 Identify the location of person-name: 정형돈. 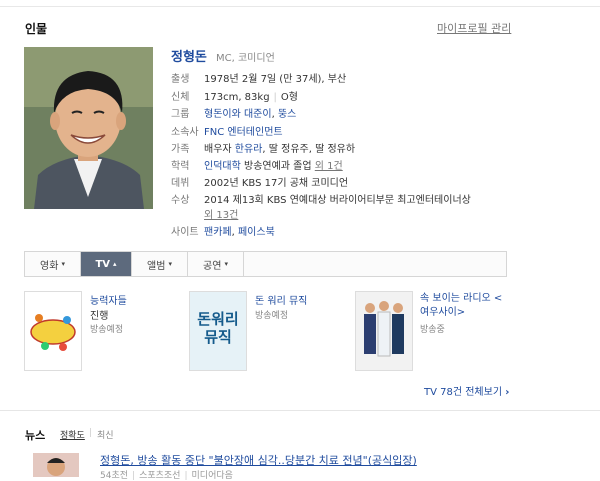
(189, 55).